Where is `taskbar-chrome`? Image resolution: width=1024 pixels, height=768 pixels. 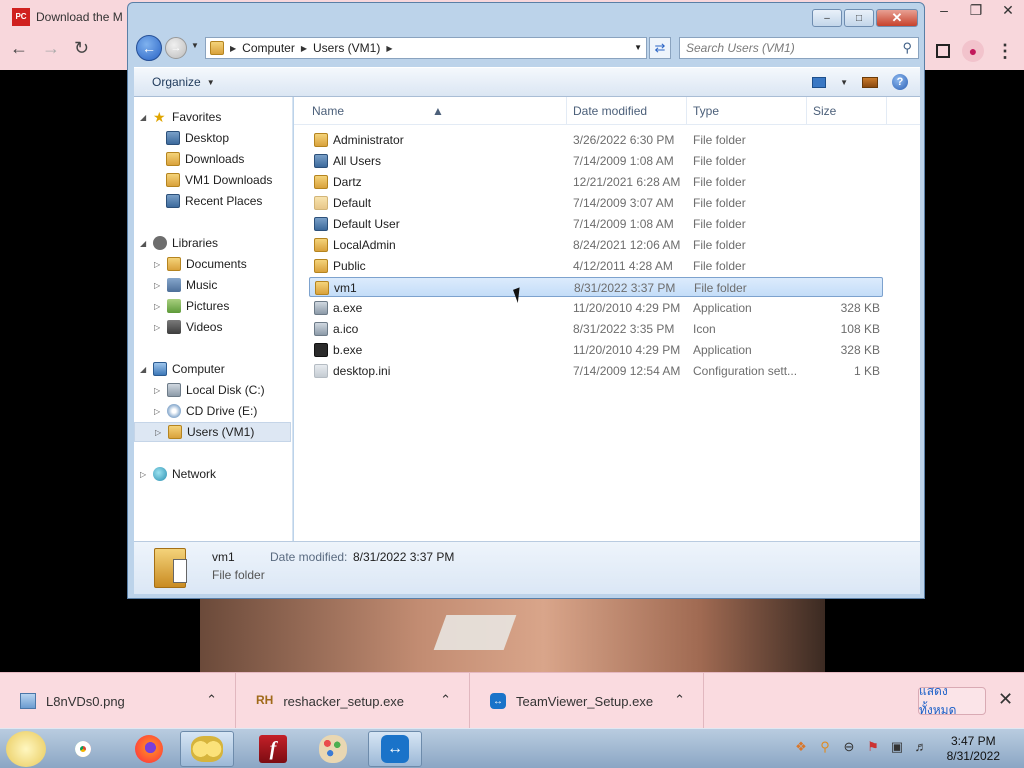
taskbar-chrome is located at coordinates (83, 749).